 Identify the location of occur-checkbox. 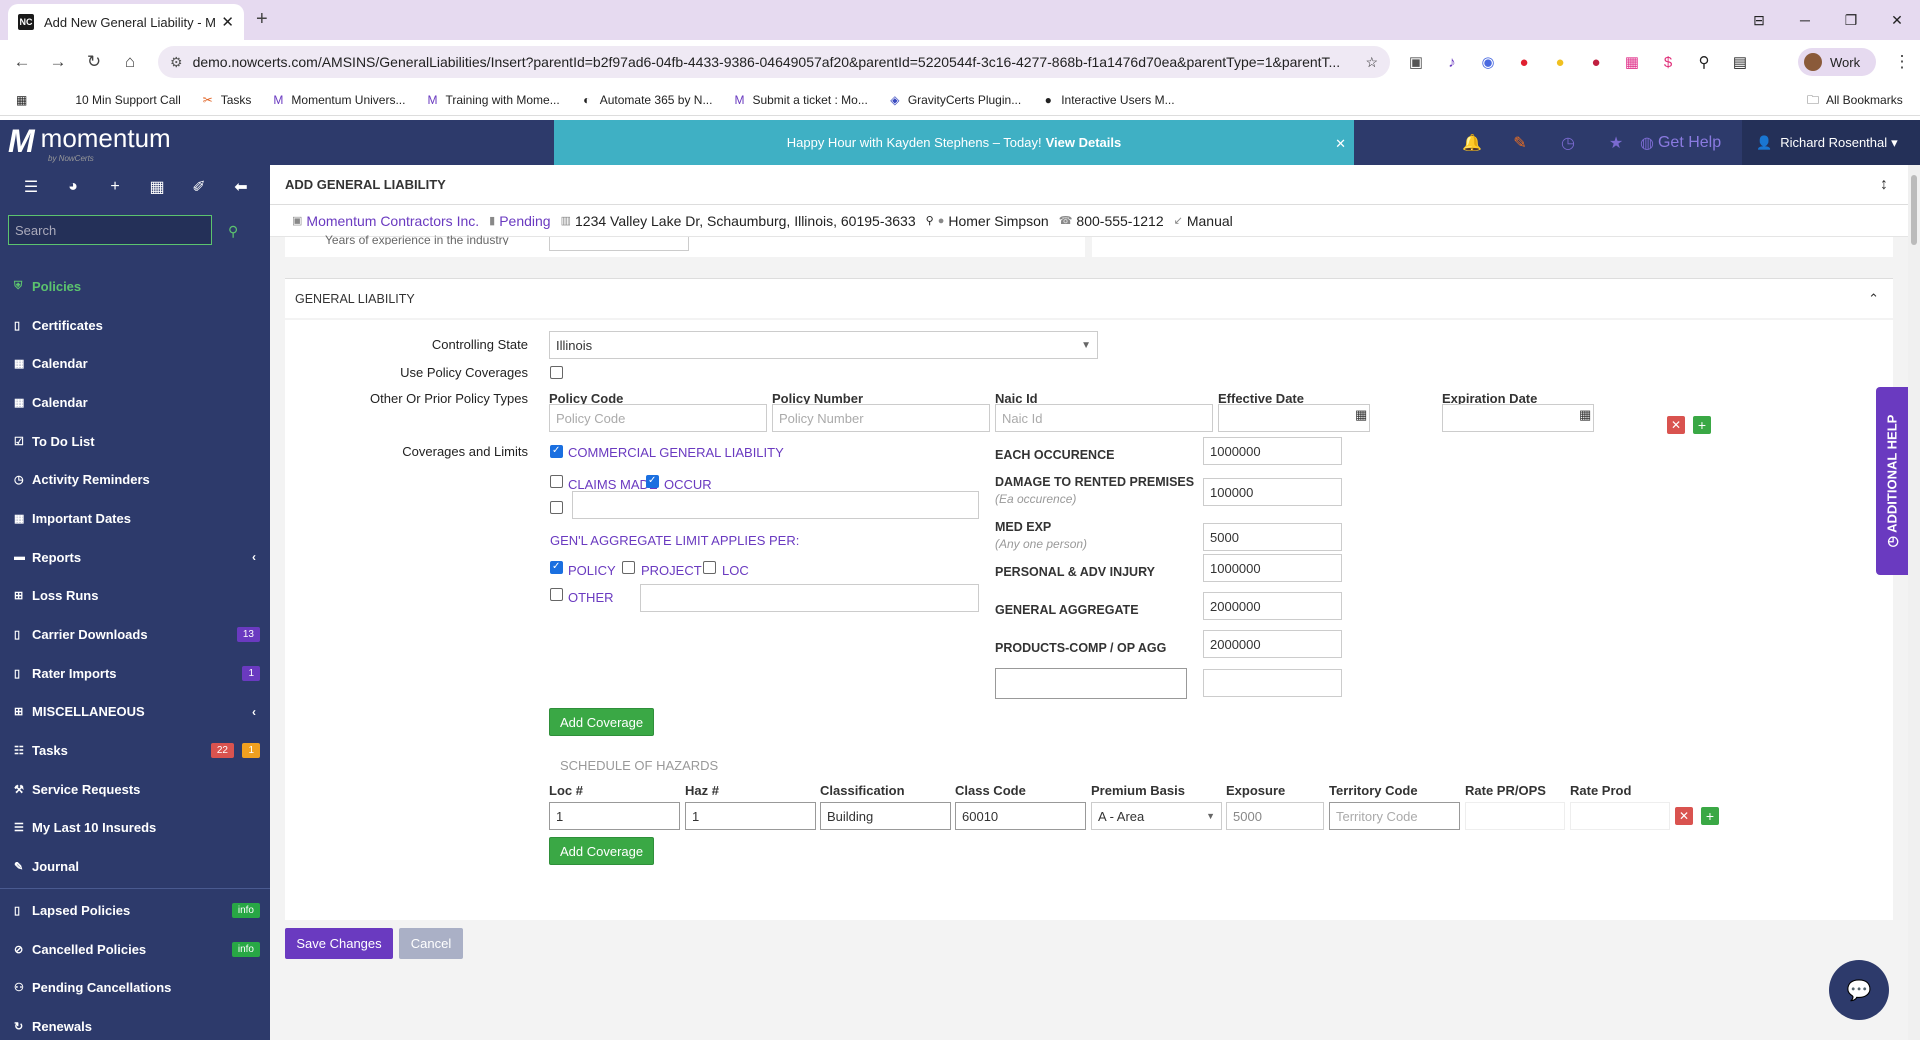
(652, 481).